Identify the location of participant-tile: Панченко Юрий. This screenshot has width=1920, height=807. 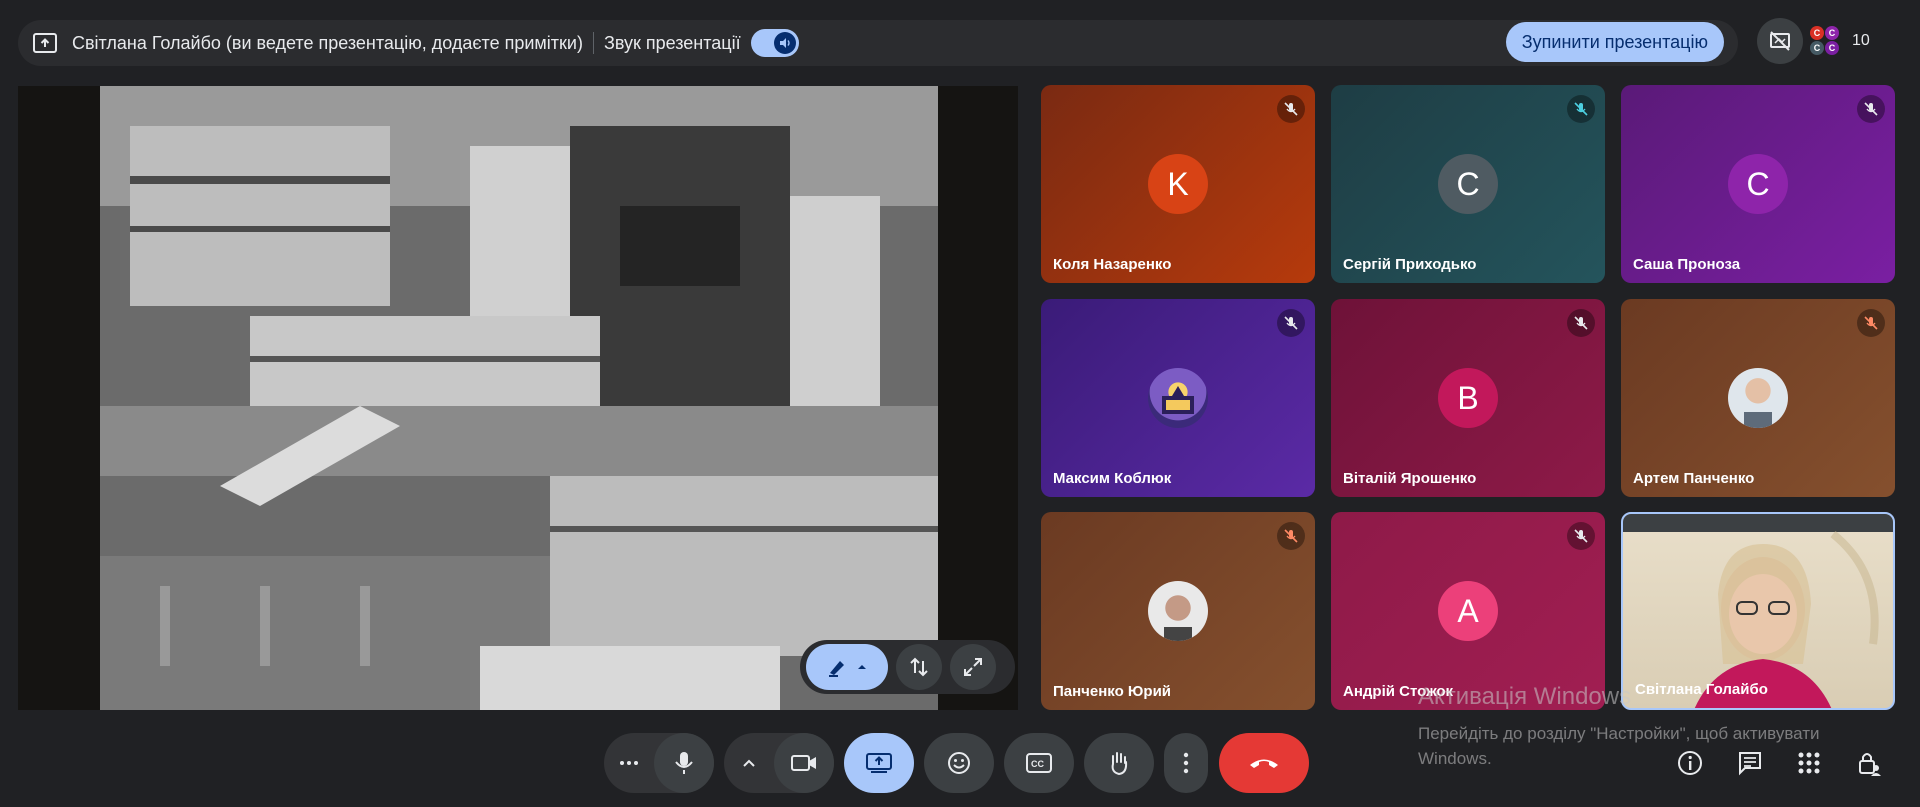
(1178, 611).